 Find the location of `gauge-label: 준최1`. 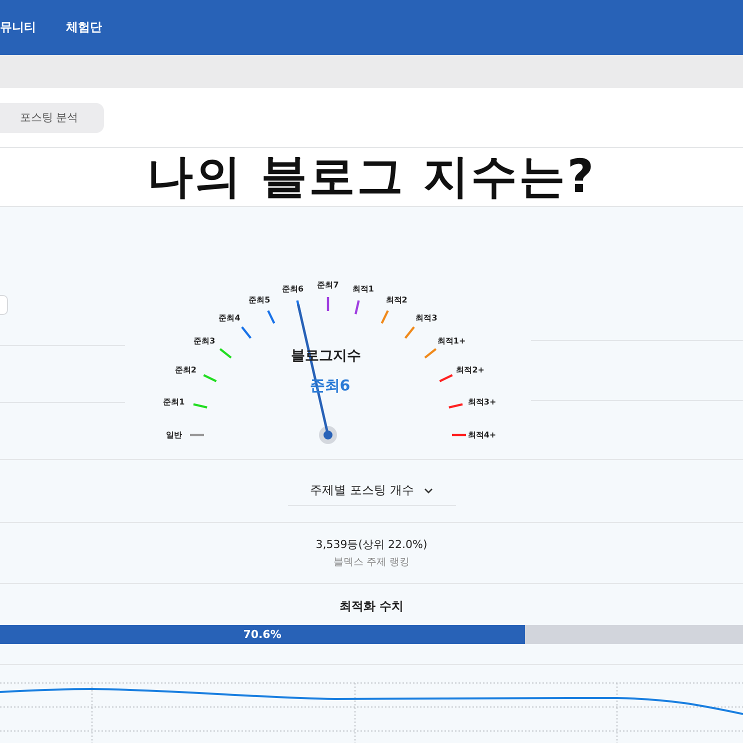

gauge-label: 준최1 is located at coordinates (174, 402).